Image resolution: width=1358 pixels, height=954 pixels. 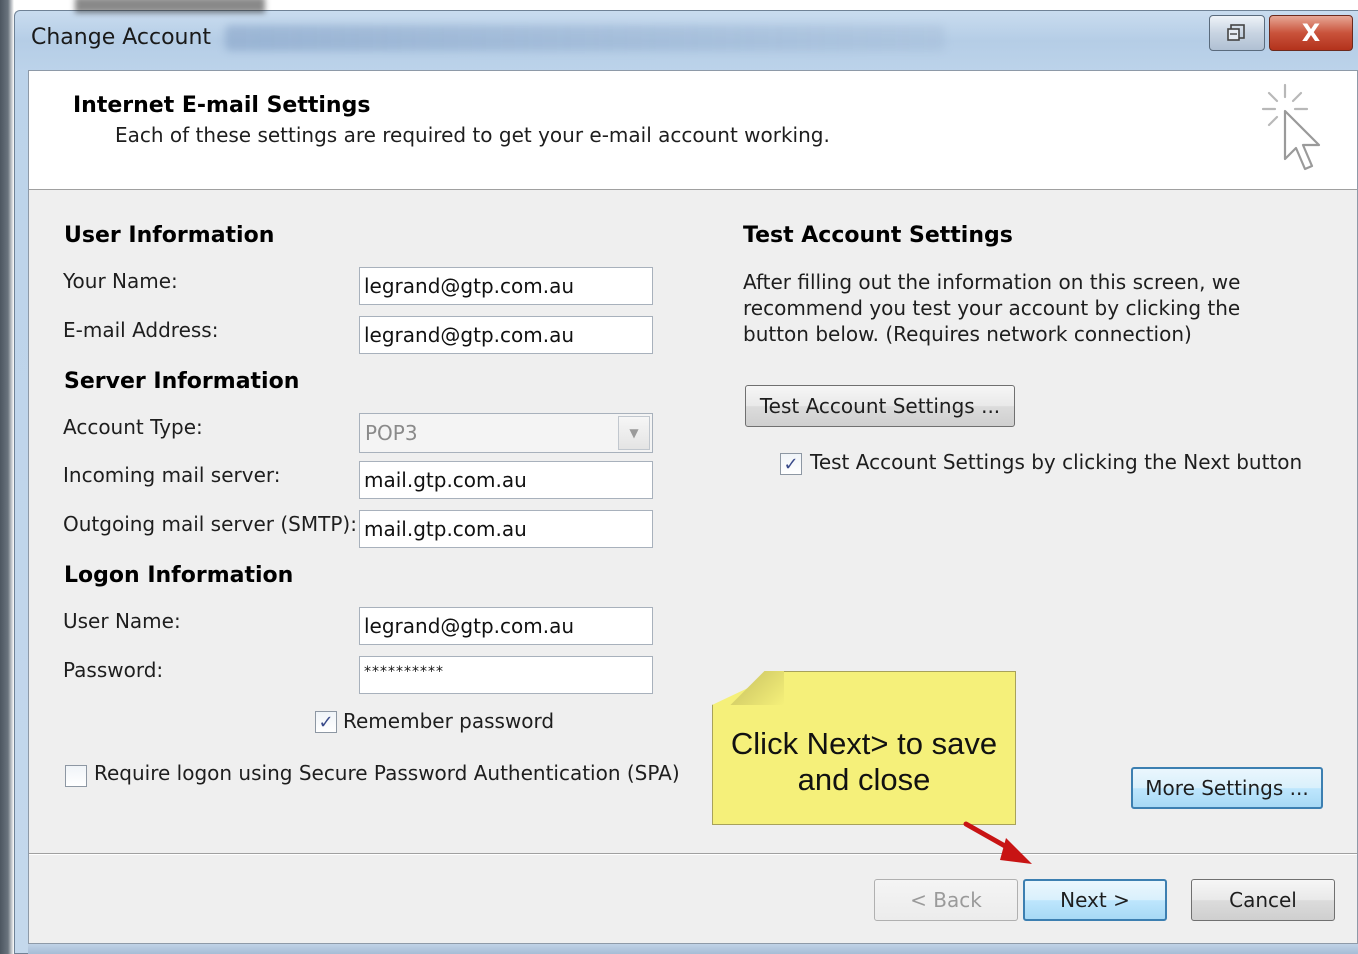 I want to click on spa-checkbox, so click(x=76, y=776).